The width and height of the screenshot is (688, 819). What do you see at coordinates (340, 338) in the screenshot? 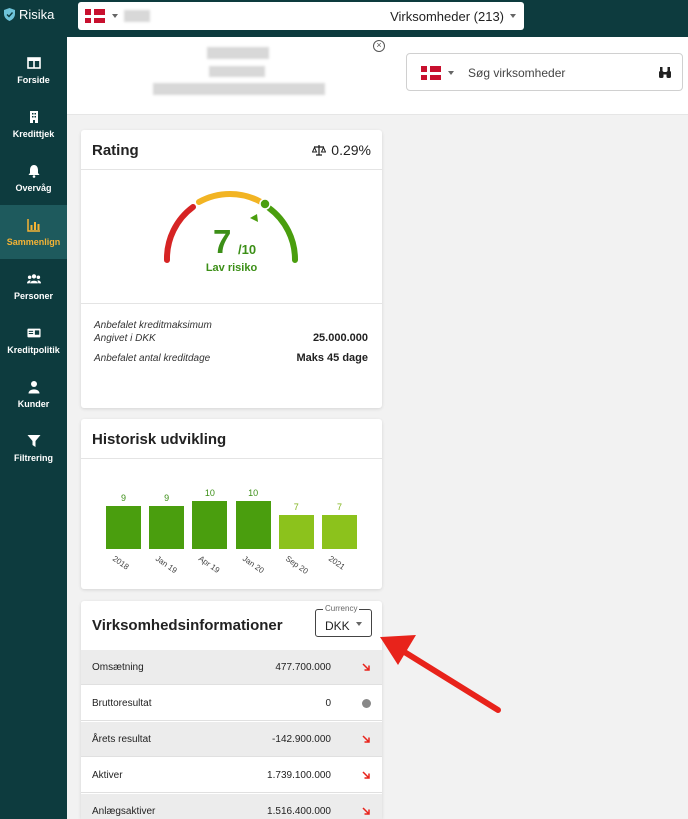
I see `credit-max-value: 25.000.000` at bounding box center [340, 338].